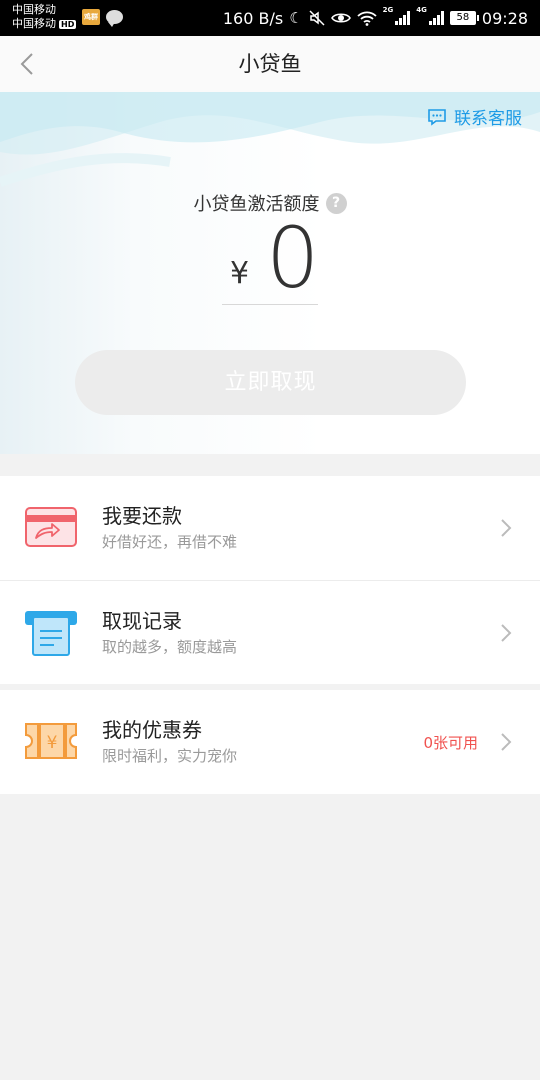 The image size is (540, 1080). What do you see at coordinates (142, 621) in the screenshot?
I see `menu-item-title: 取现记录` at bounding box center [142, 621].